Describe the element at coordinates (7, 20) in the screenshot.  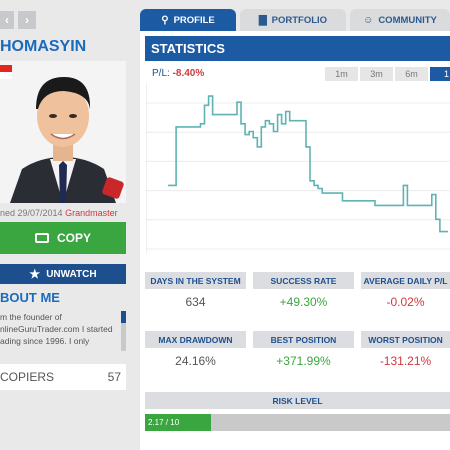
I see `previous-arrow-icon: ‹` at that location.